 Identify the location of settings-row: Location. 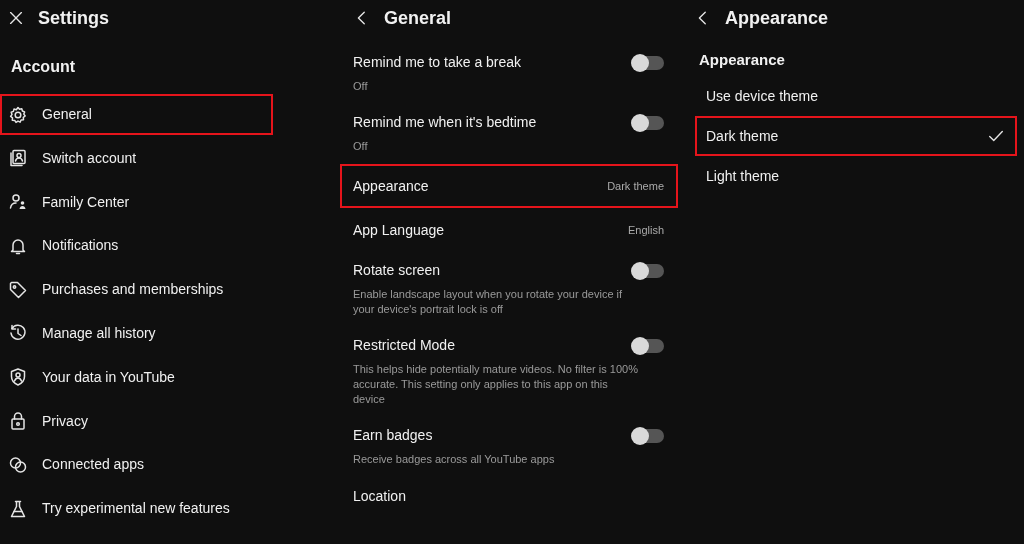
(509, 496).